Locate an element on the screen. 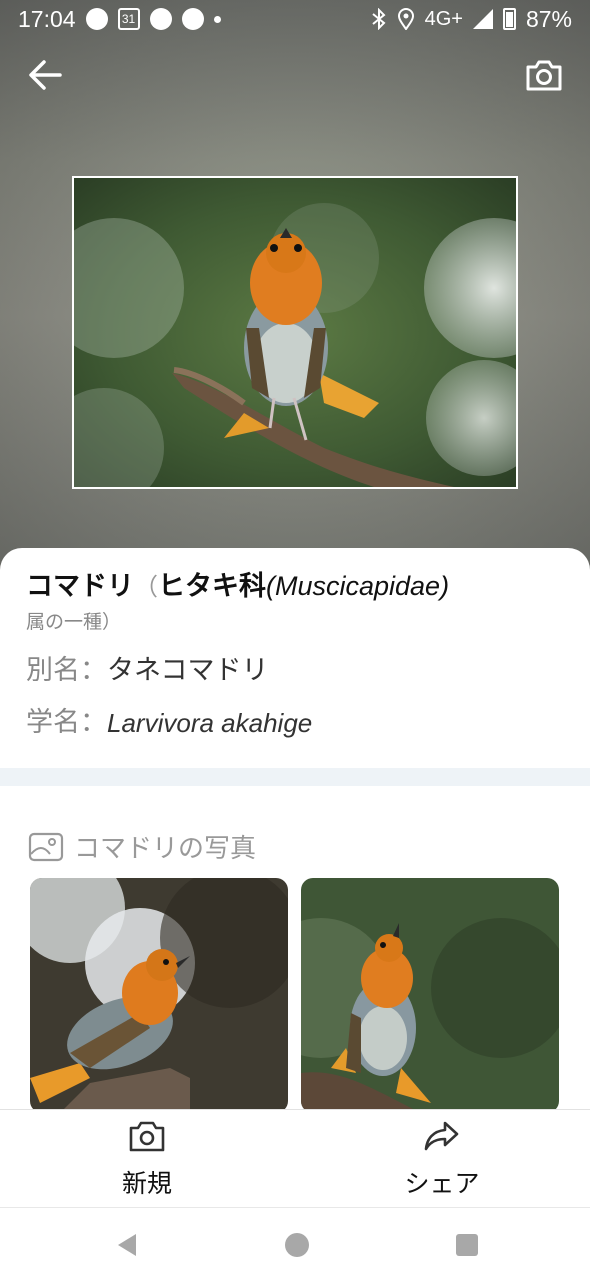 This screenshot has width=590, height=1279. bottom-action-bar: 新規 シェア is located at coordinates (295, 1158).